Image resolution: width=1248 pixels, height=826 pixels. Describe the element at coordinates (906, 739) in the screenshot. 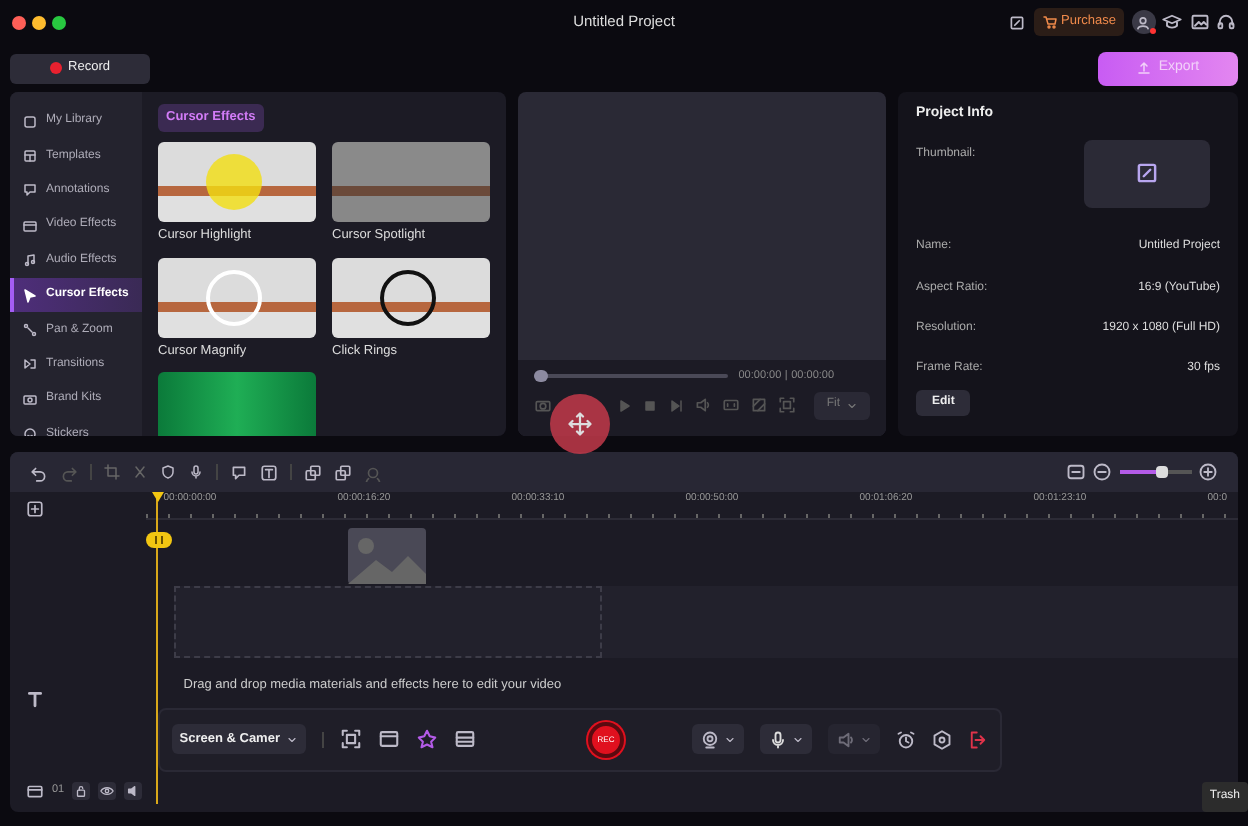

I see `alarm-clock-icon` at that location.